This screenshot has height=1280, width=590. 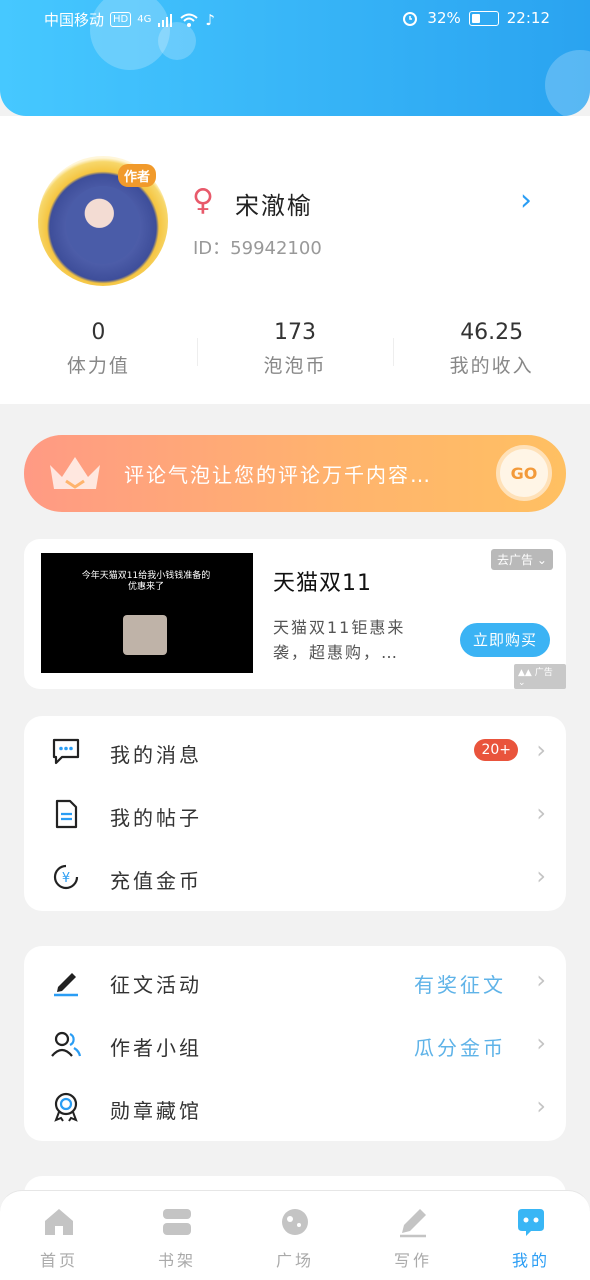 I want to click on tab-label: 我的, so click(x=530, y=1260).